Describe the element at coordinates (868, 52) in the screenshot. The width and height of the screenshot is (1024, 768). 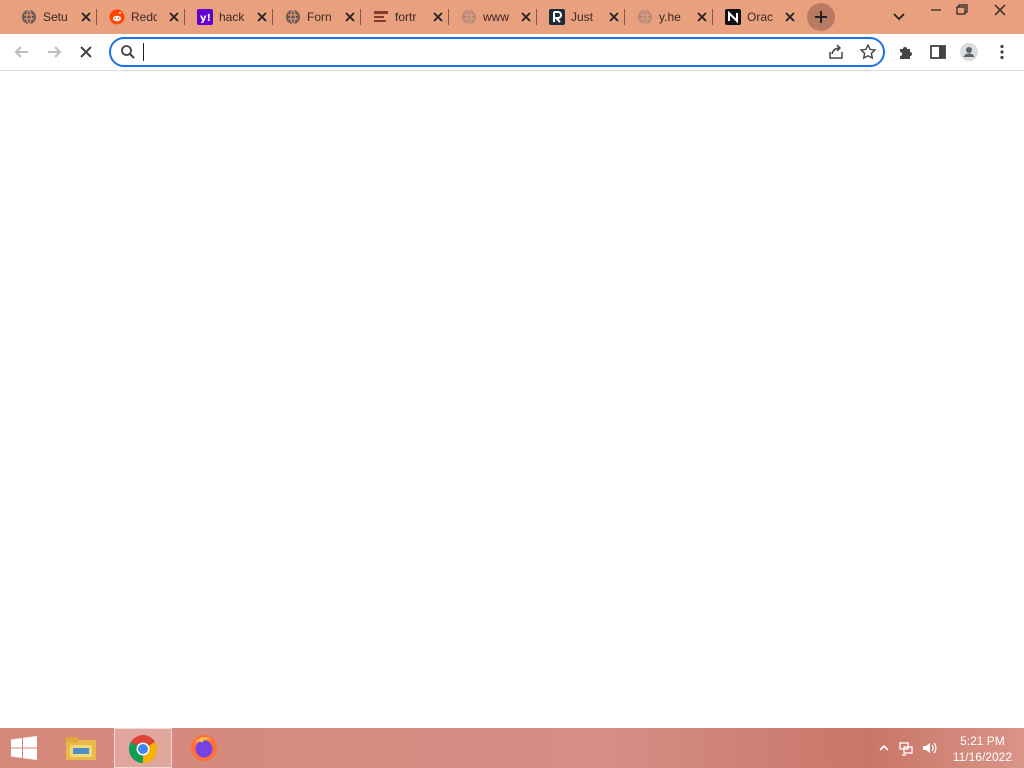
I see `bookmark-star-icon` at that location.